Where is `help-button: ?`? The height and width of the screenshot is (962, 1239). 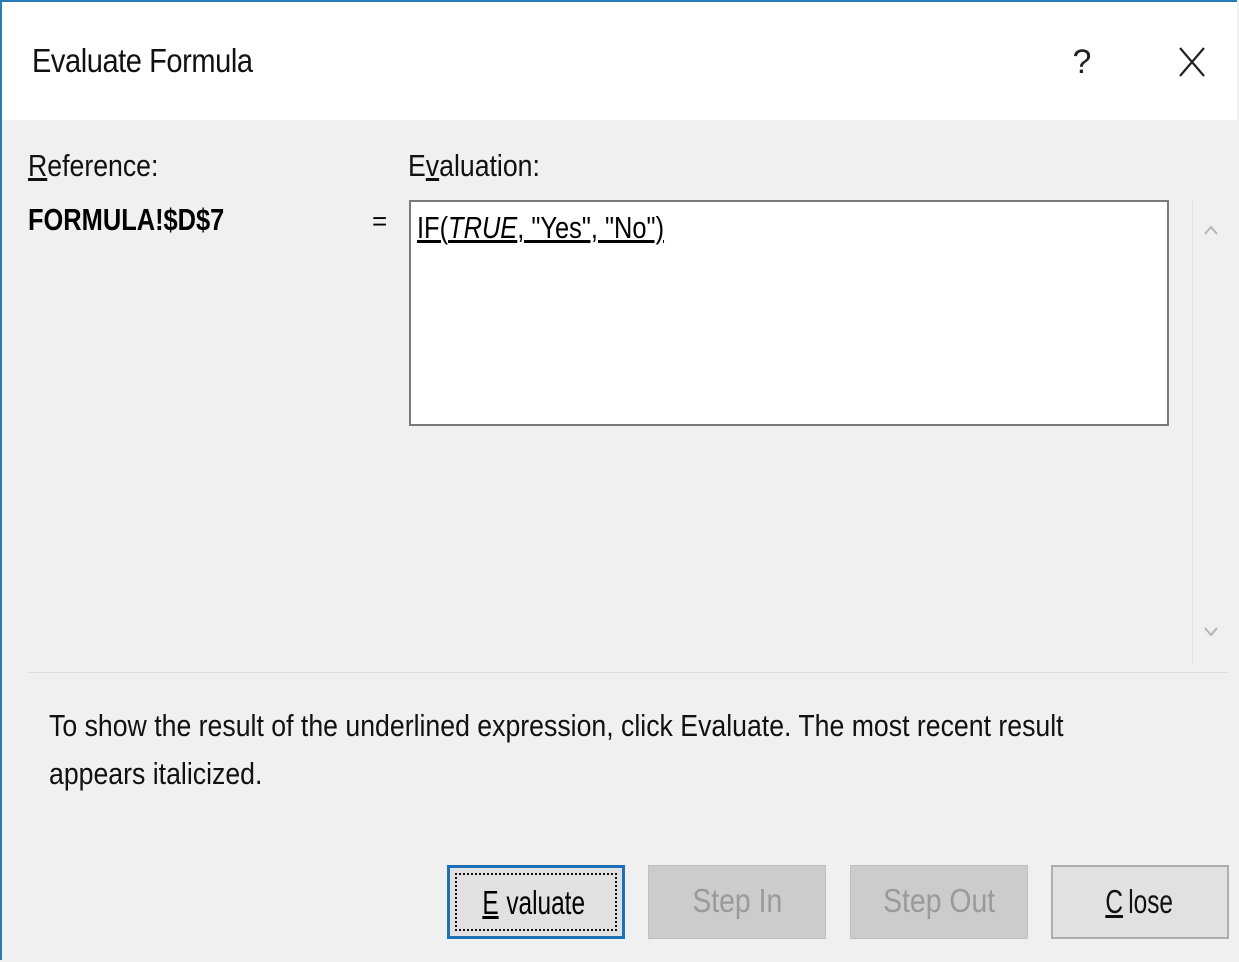 help-button: ? is located at coordinates (1082, 62).